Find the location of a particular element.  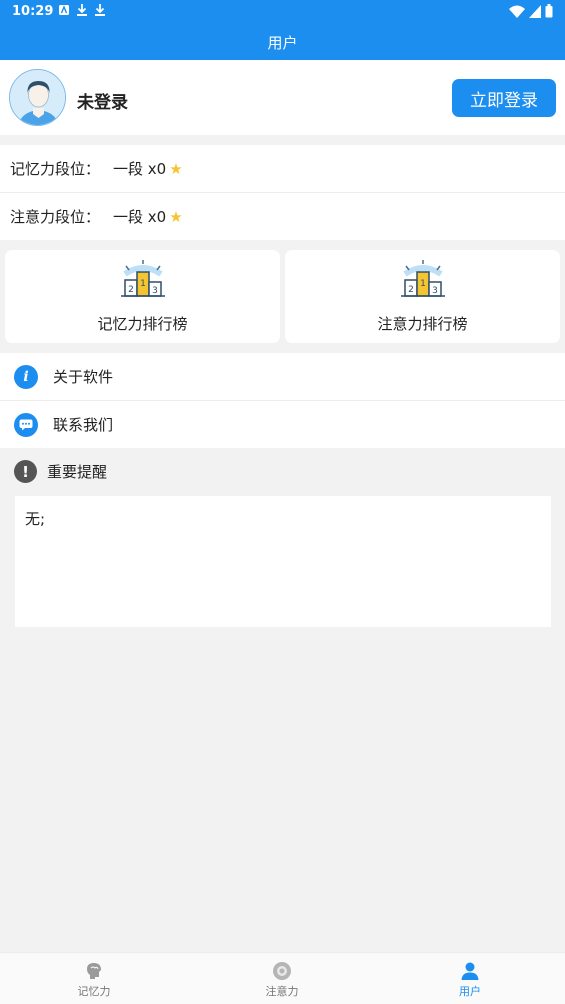

app-notification-icon is located at coordinates (64, 10).